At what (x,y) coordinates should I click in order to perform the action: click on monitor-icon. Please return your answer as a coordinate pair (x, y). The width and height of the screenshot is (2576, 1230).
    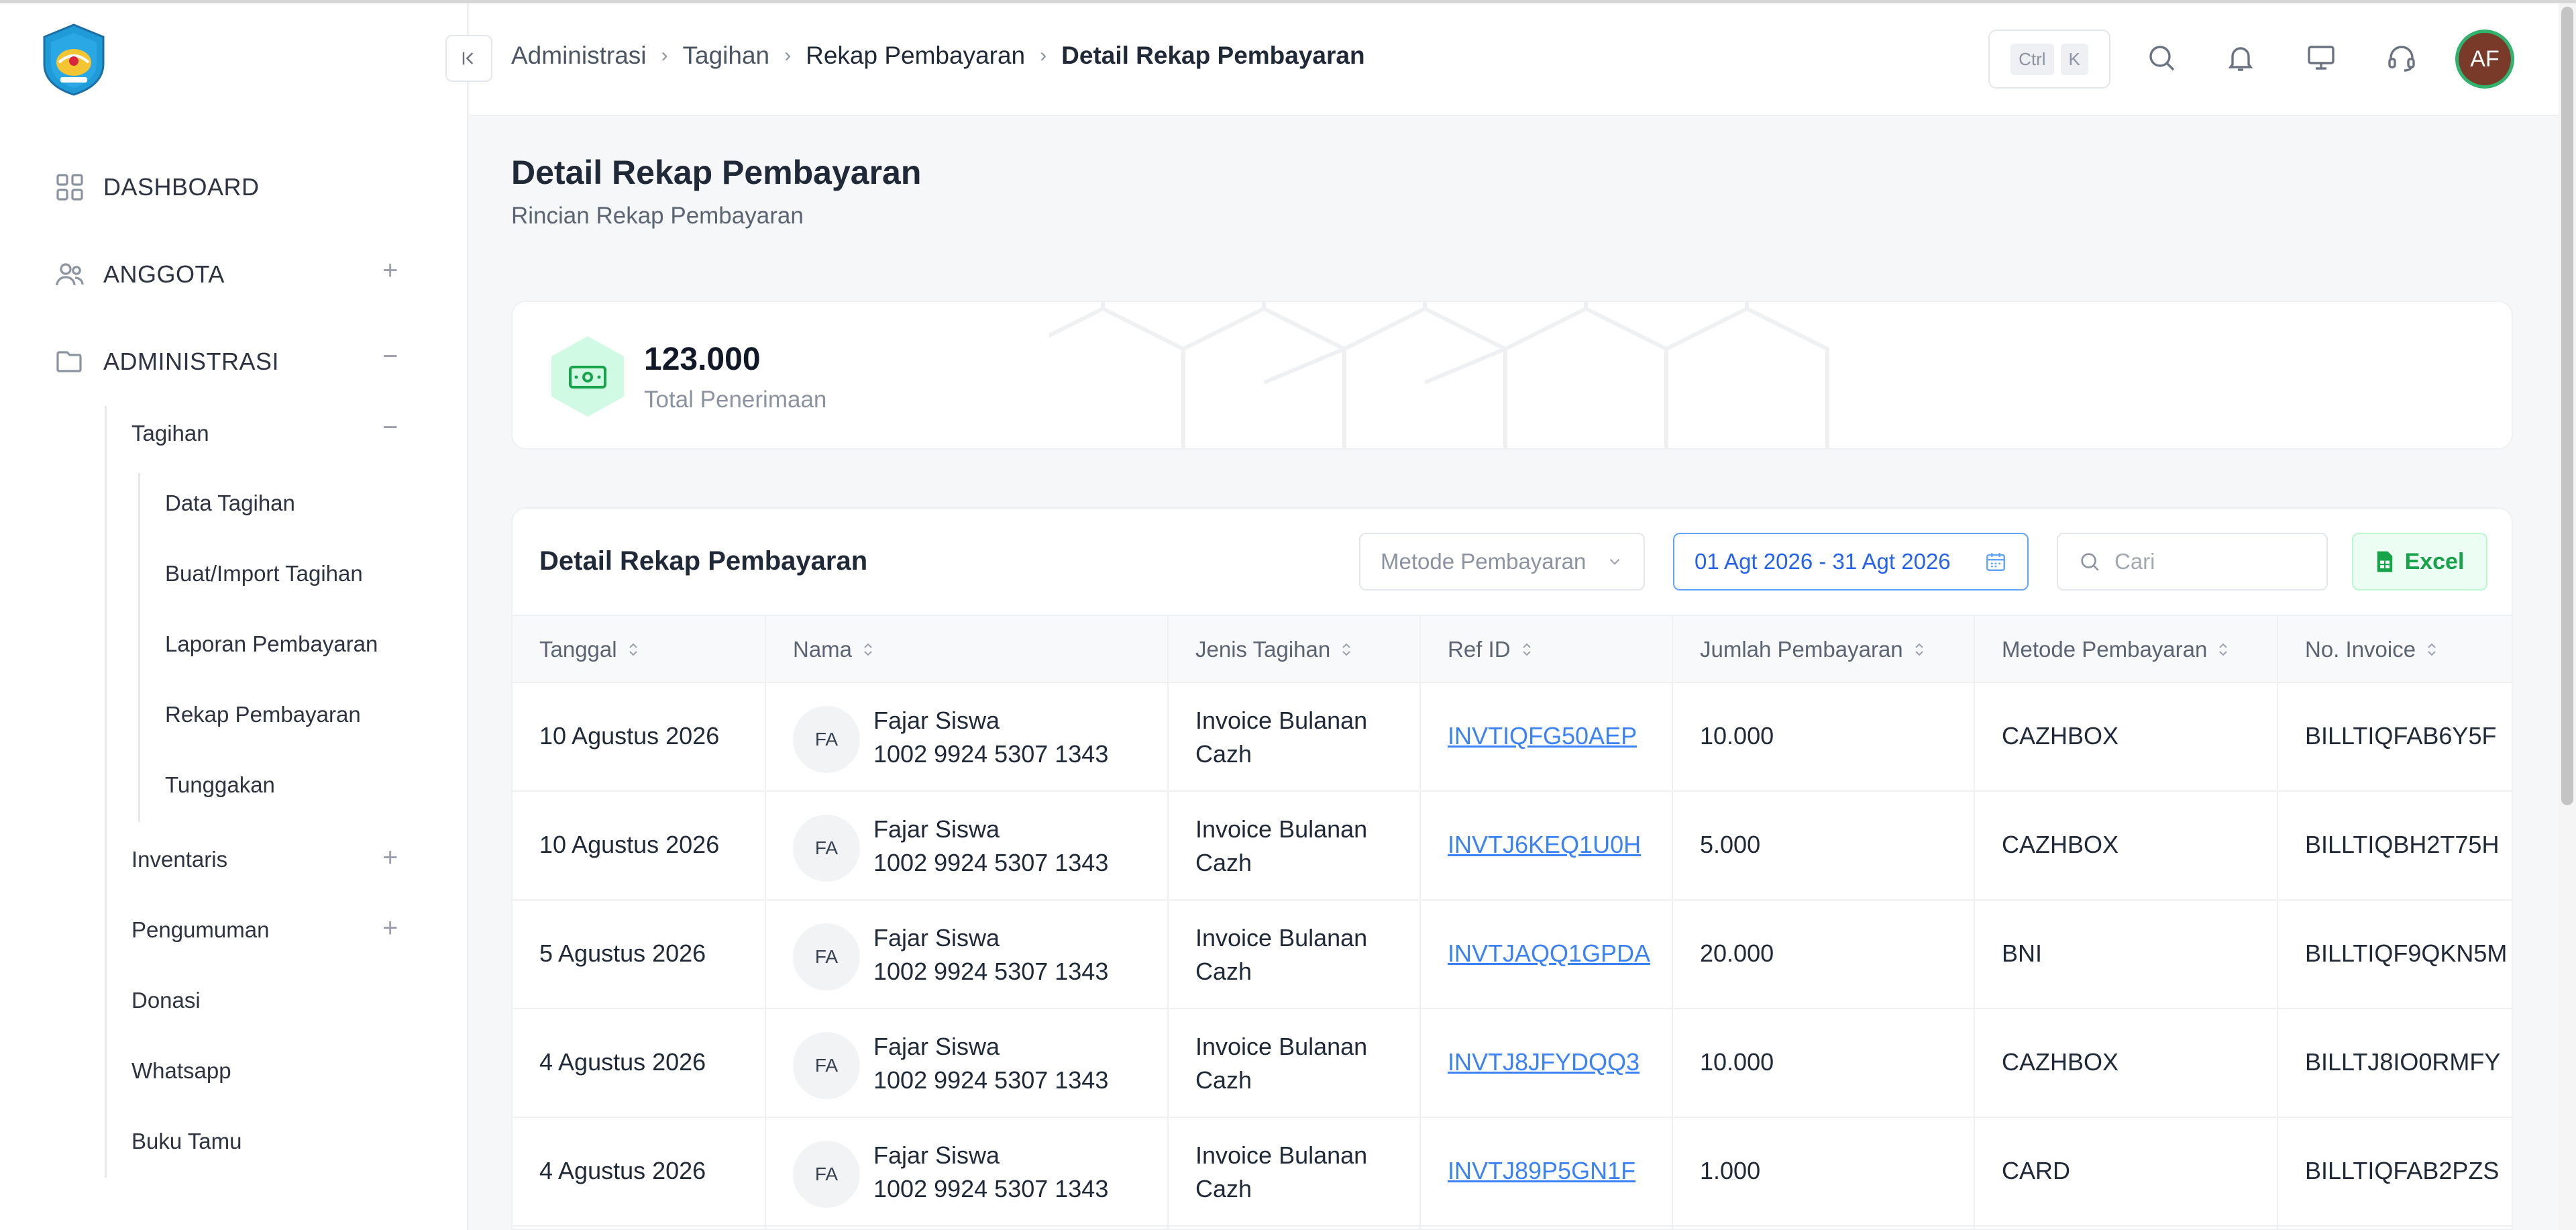
    Looking at the image, I should click on (2321, 58).